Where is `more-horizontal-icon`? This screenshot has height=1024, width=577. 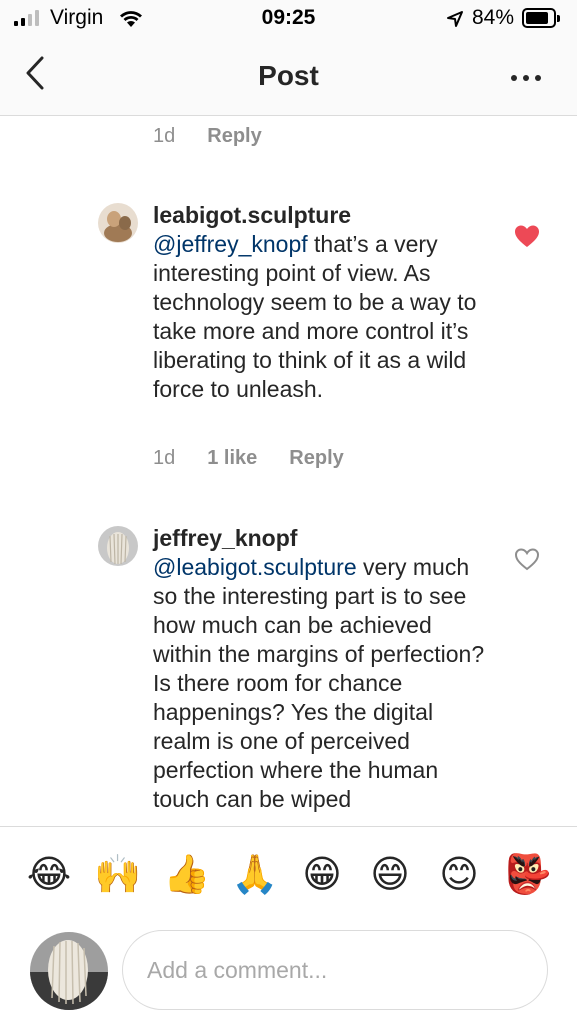 more-horizontal-icon is located at coordinates (526, 78).